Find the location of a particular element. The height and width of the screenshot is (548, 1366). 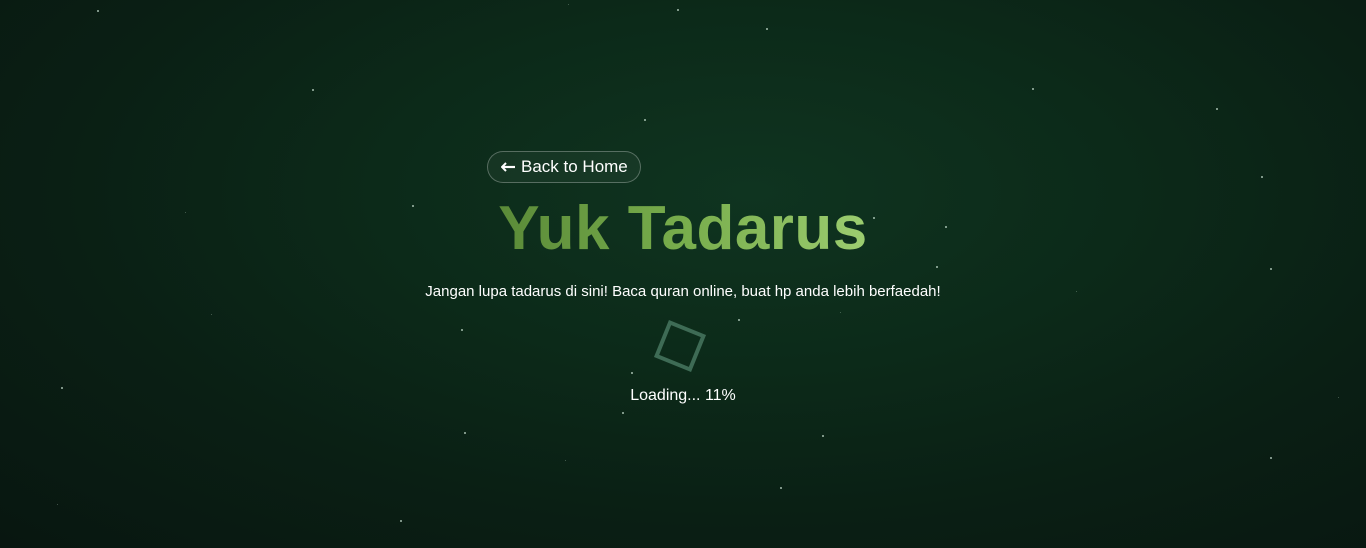

back-to-home-label: Back to Home is located at coordinates (574, 166).